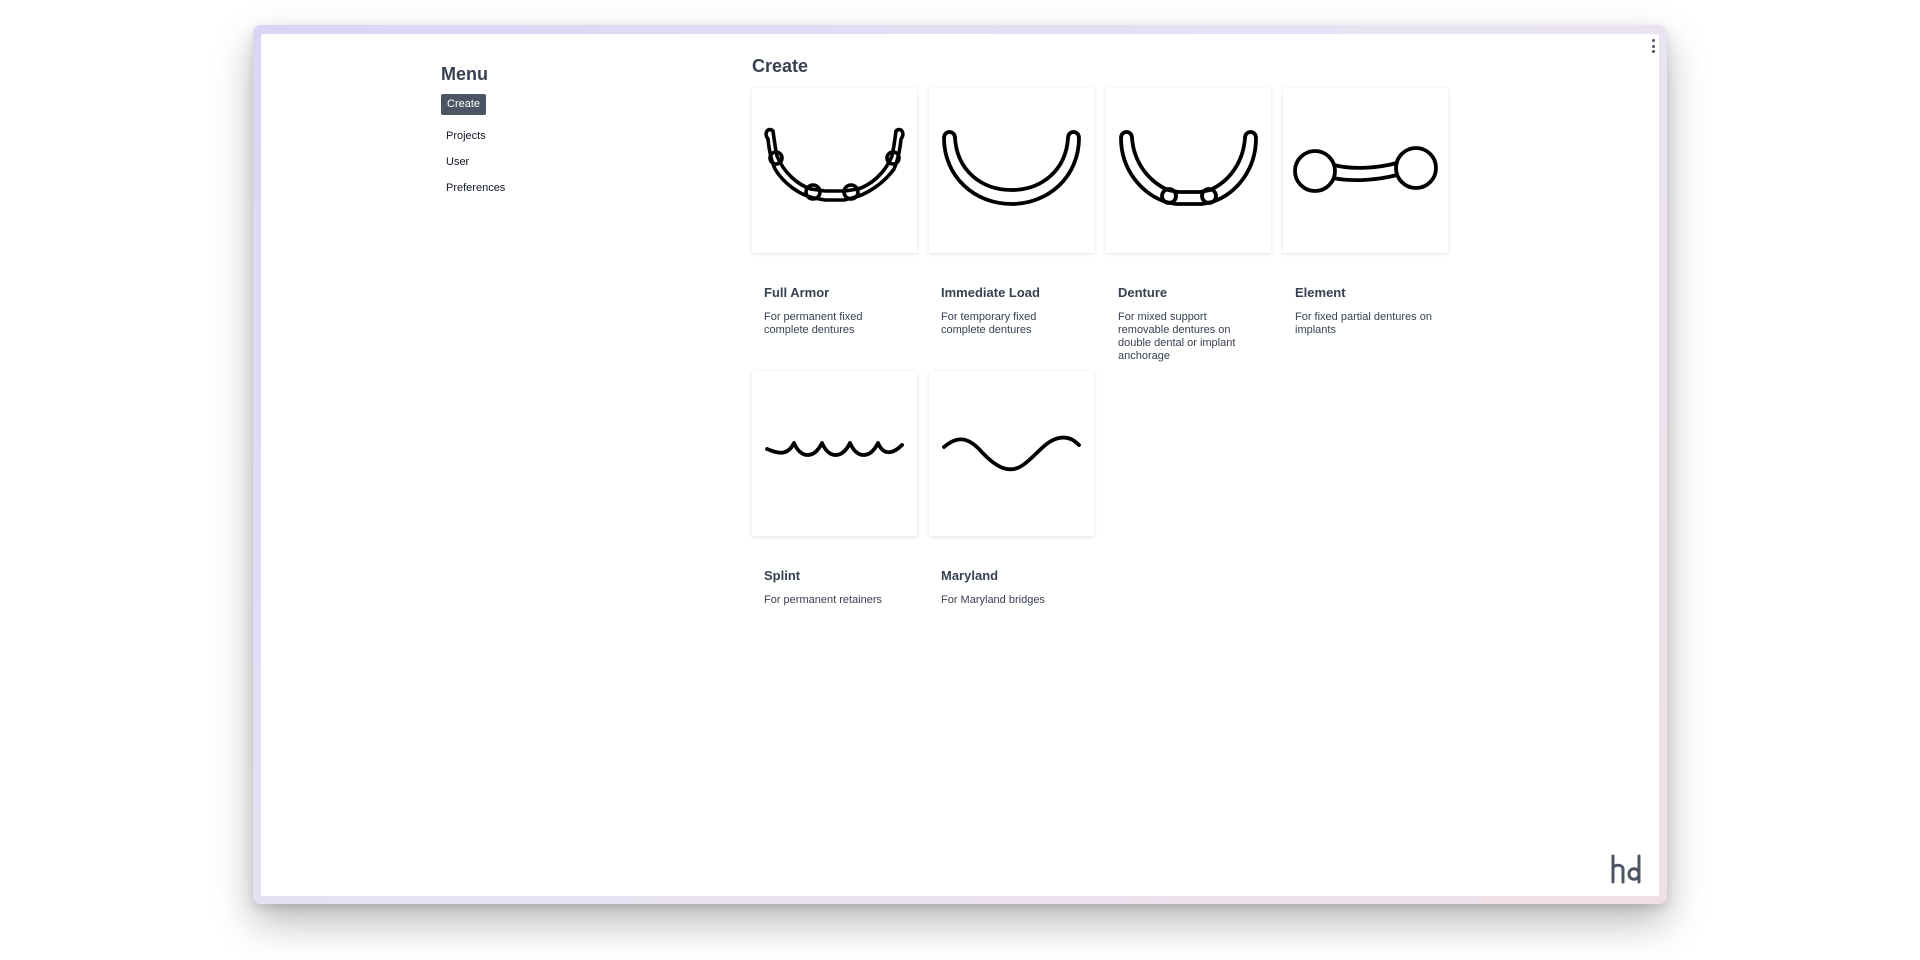 The height and width of the screenshot is (960, 1920). Describe the element at coordinates (1320, 292) in the screenshot. I see `card-title: Element` at that location.